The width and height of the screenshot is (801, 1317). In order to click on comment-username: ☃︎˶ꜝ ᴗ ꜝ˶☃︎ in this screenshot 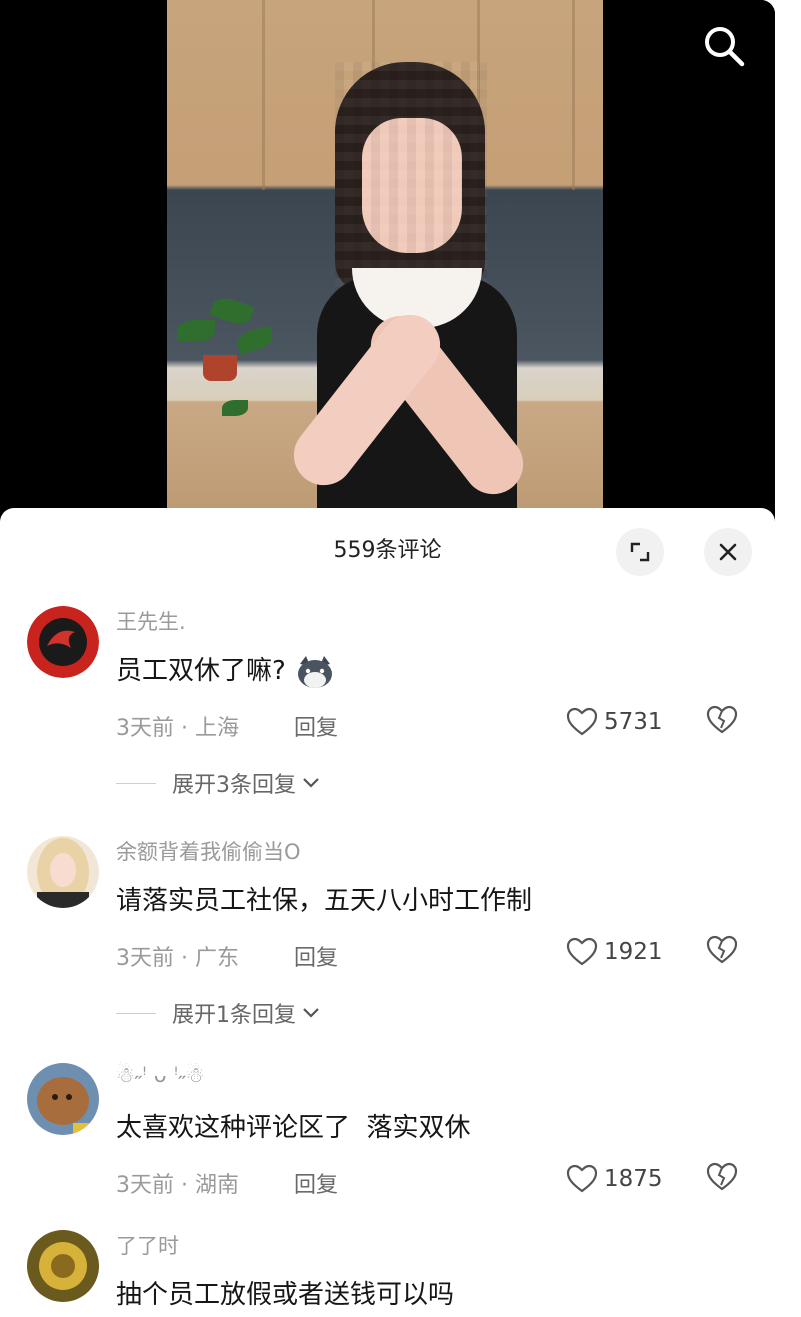, I will do `click(160, 1075)`.